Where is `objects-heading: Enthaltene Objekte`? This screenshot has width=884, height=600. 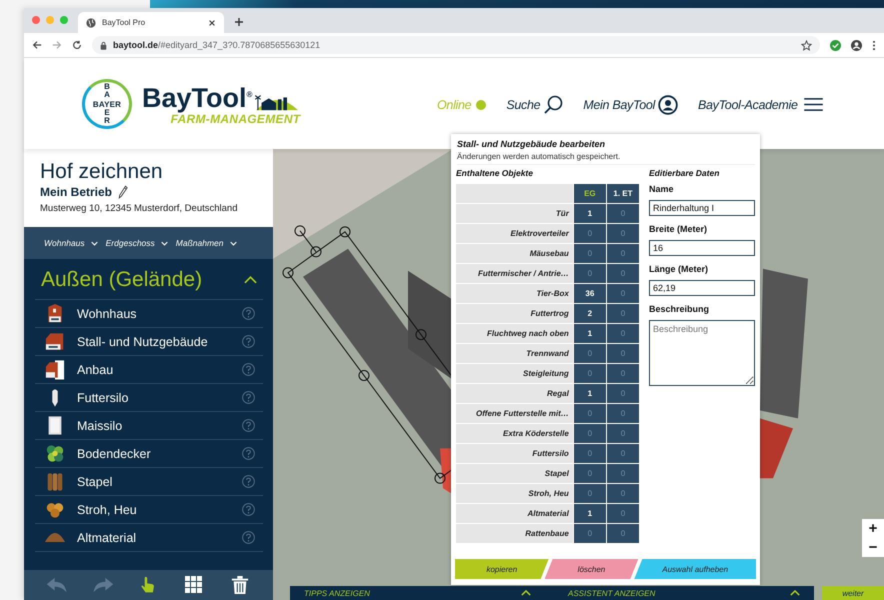 objects-heading: Enthaltene Objekte is located at coordinates (495, 173).